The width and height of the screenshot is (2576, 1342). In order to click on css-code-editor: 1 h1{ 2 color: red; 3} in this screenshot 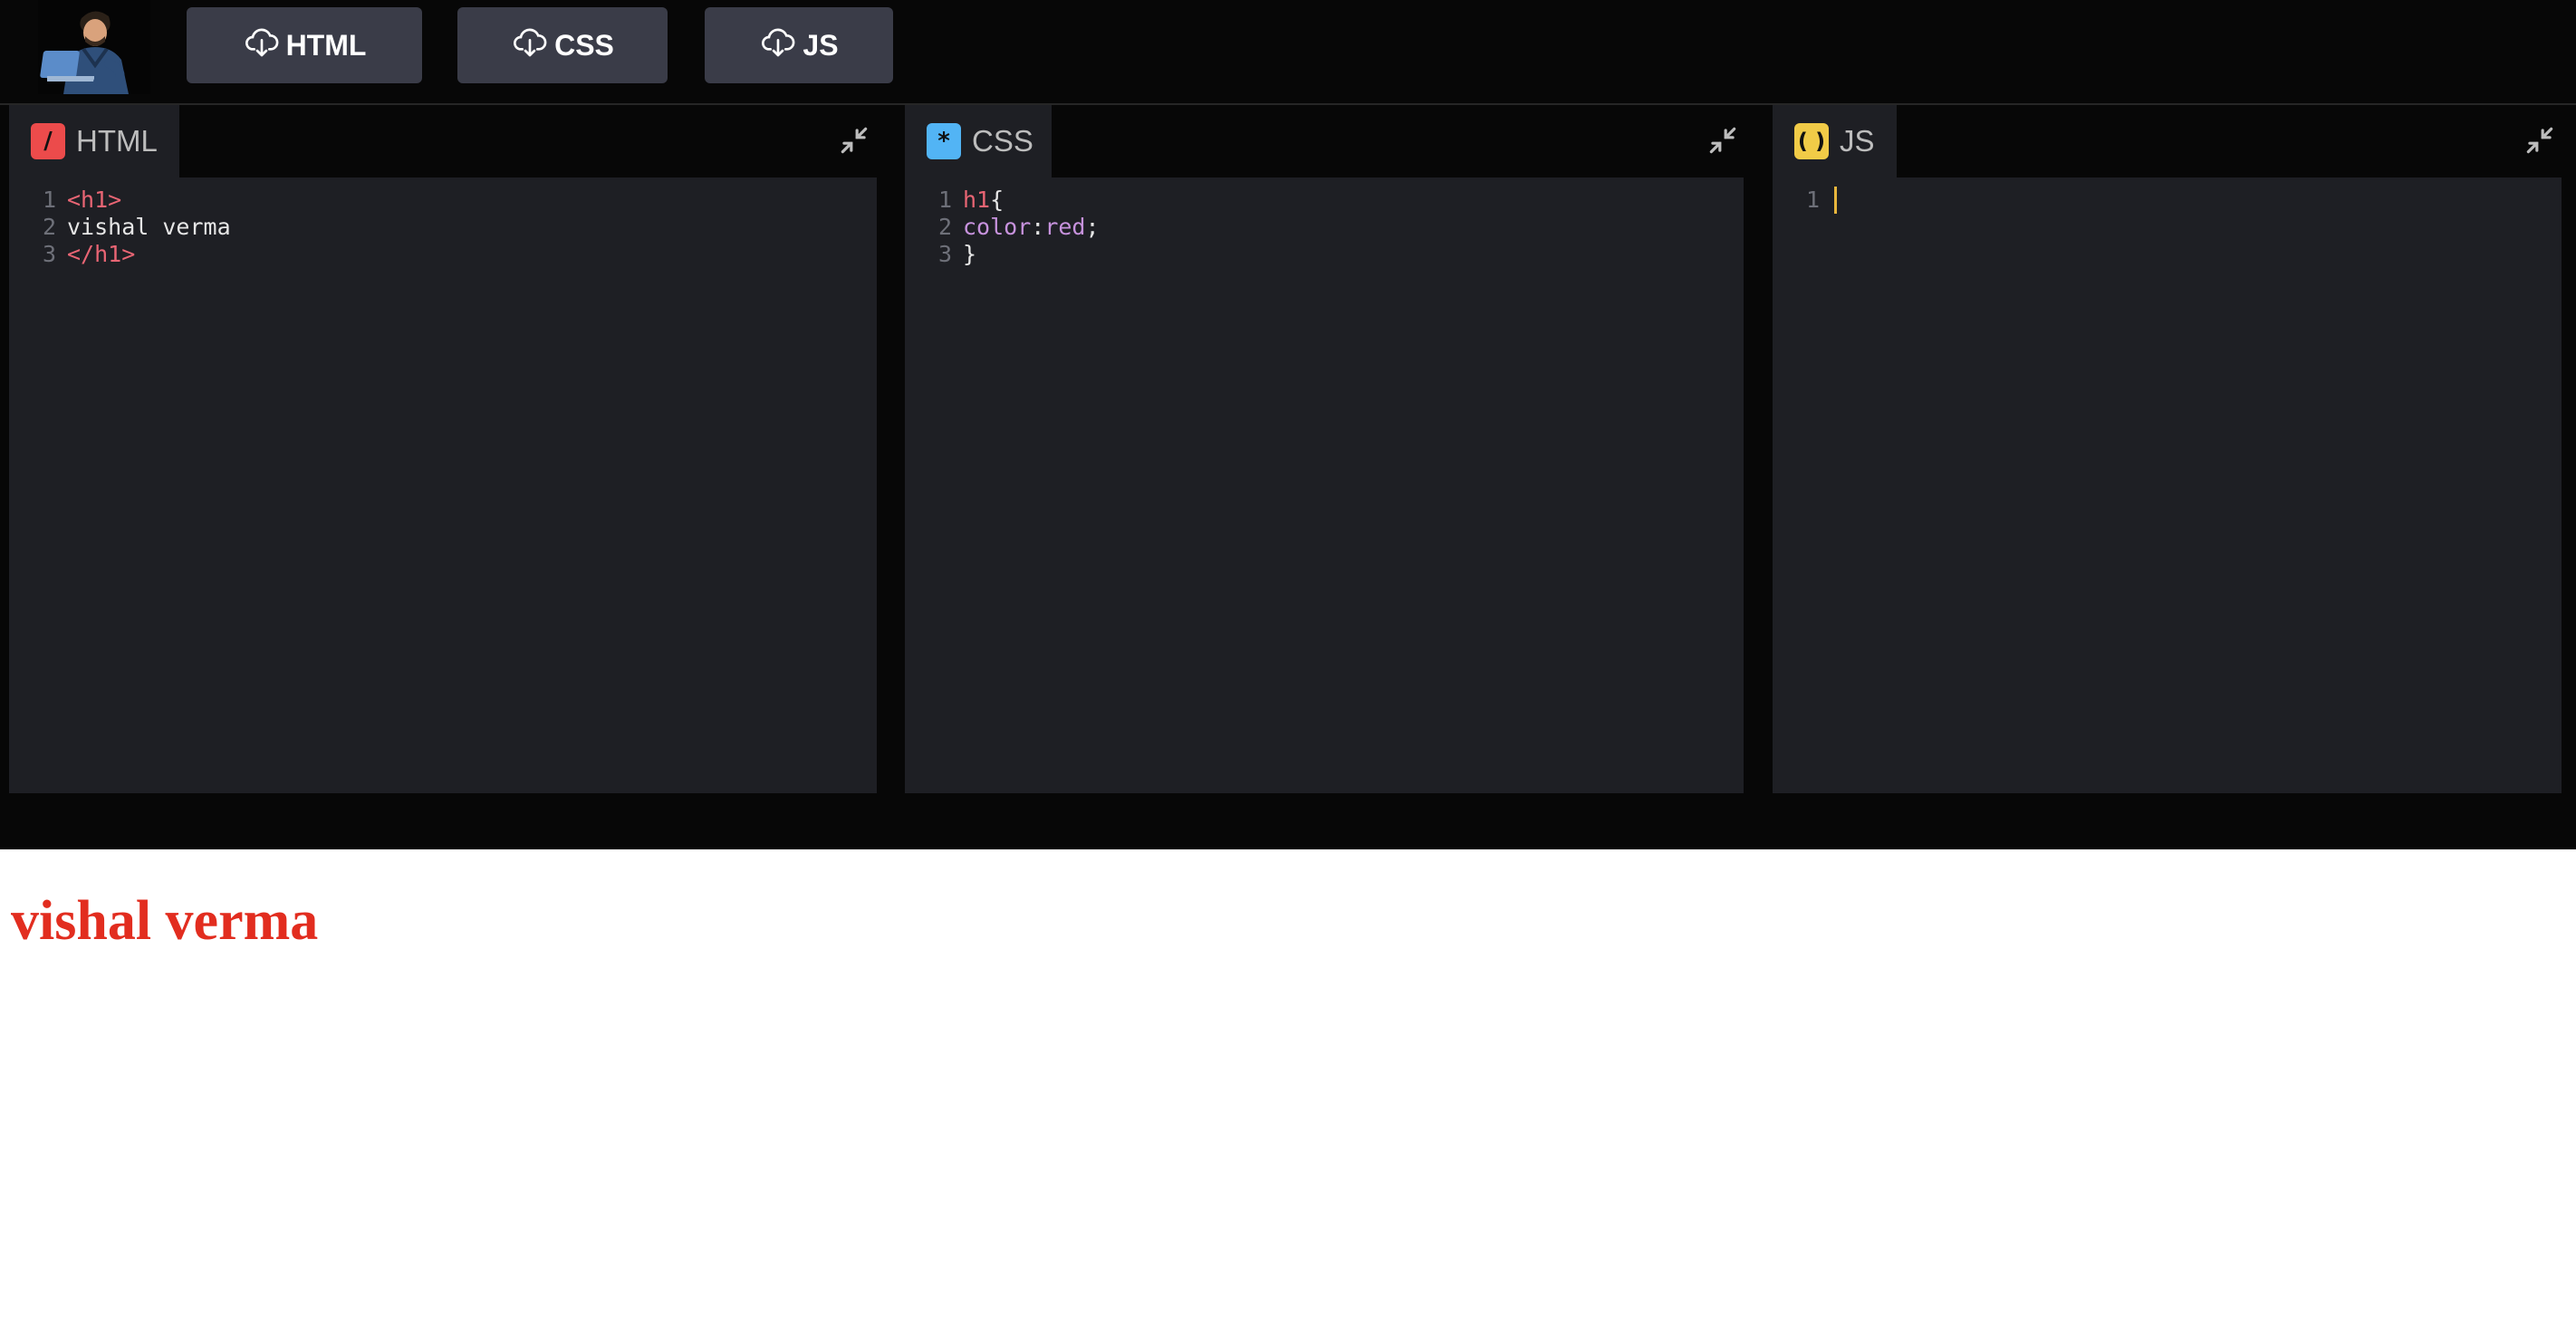, I will do `click(1324, 485)`.